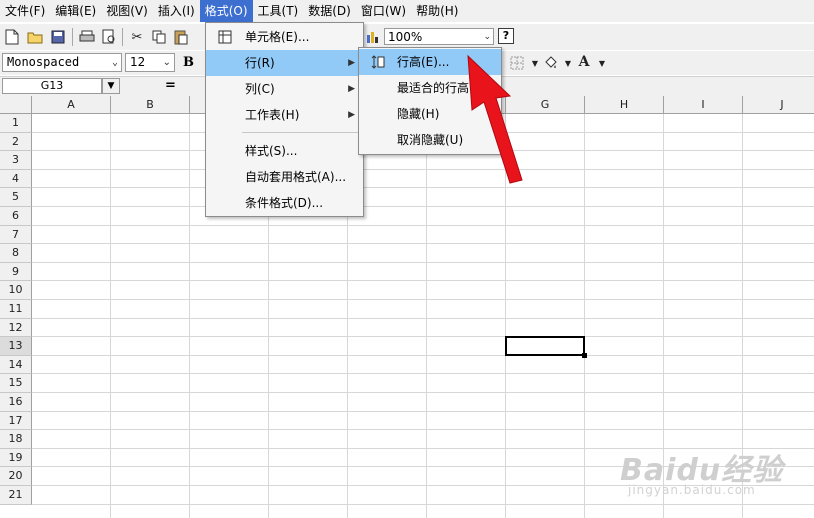  Describe the element at coordinates (58, 37) in the screenshot. I see `save-icon` at that location.